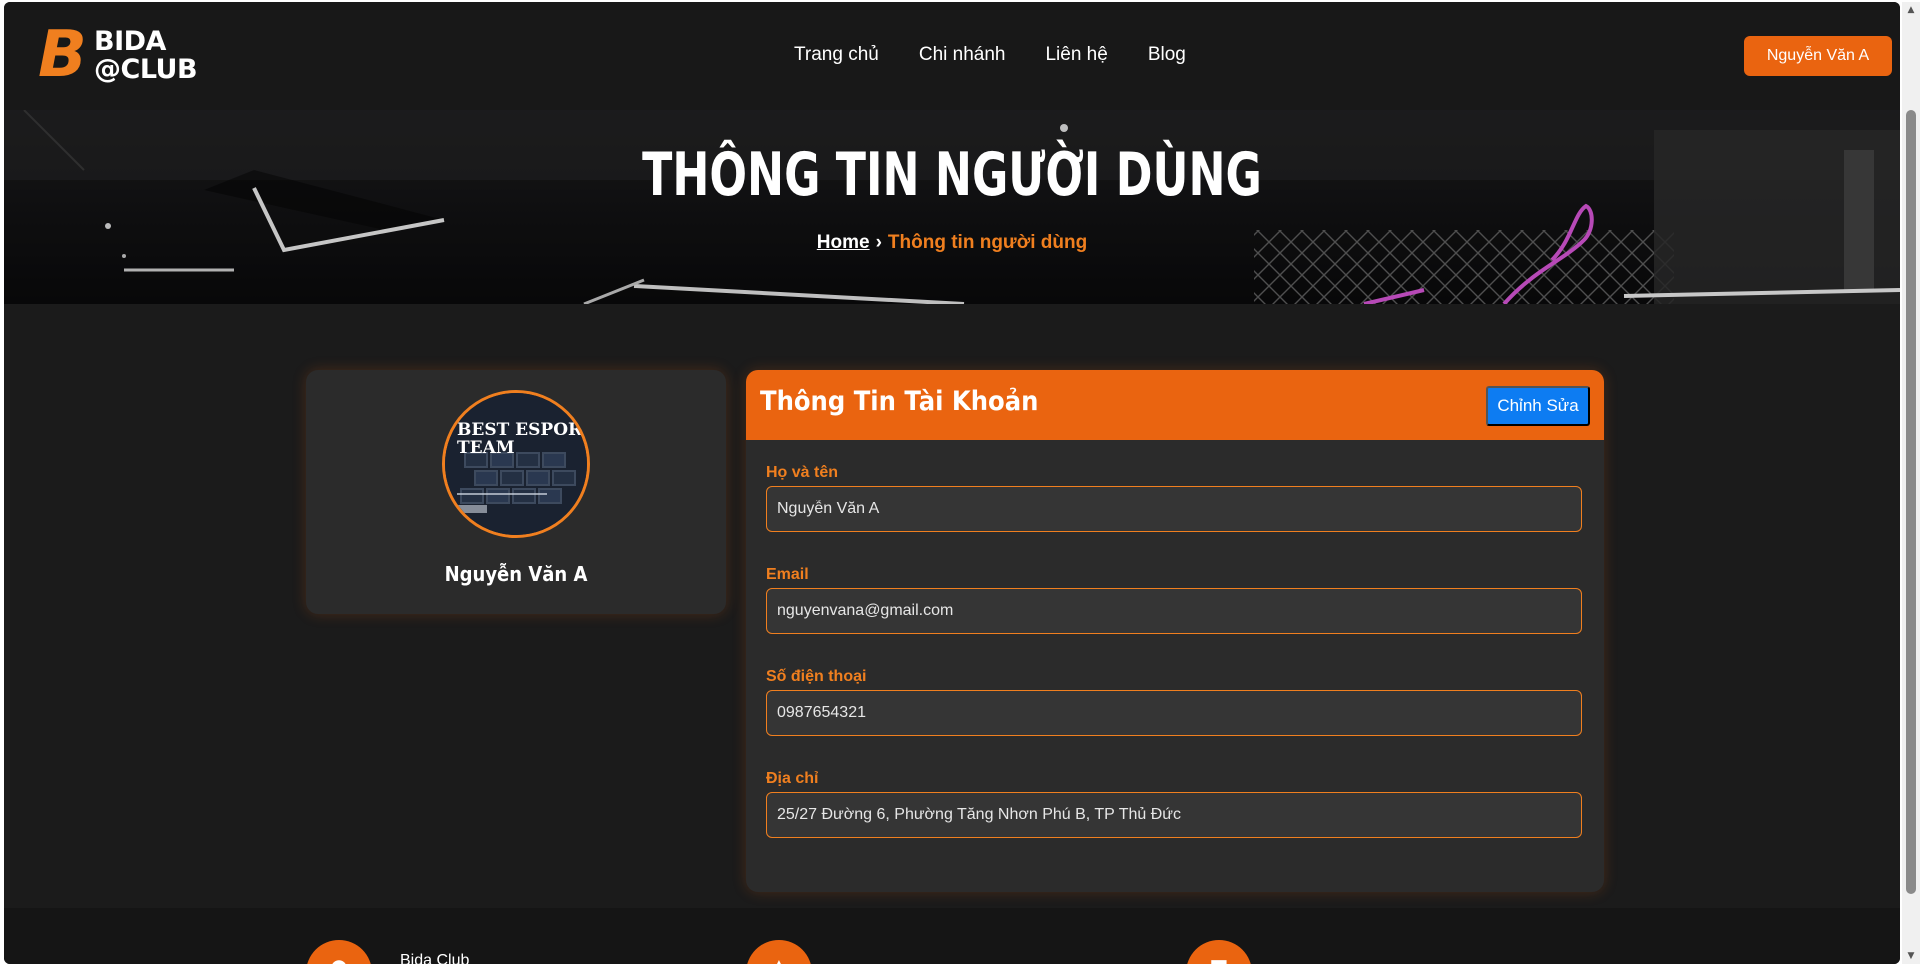 Image resolution: width=1920 pixels, height=964 pixels. I want to click on site-logo: B BIDA @CLUB, so click(123, 55).